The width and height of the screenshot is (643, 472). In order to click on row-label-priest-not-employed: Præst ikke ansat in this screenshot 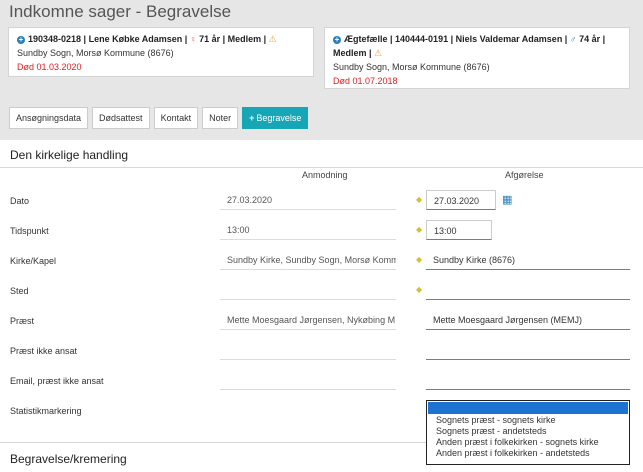, I will do `click(44, 351)`.